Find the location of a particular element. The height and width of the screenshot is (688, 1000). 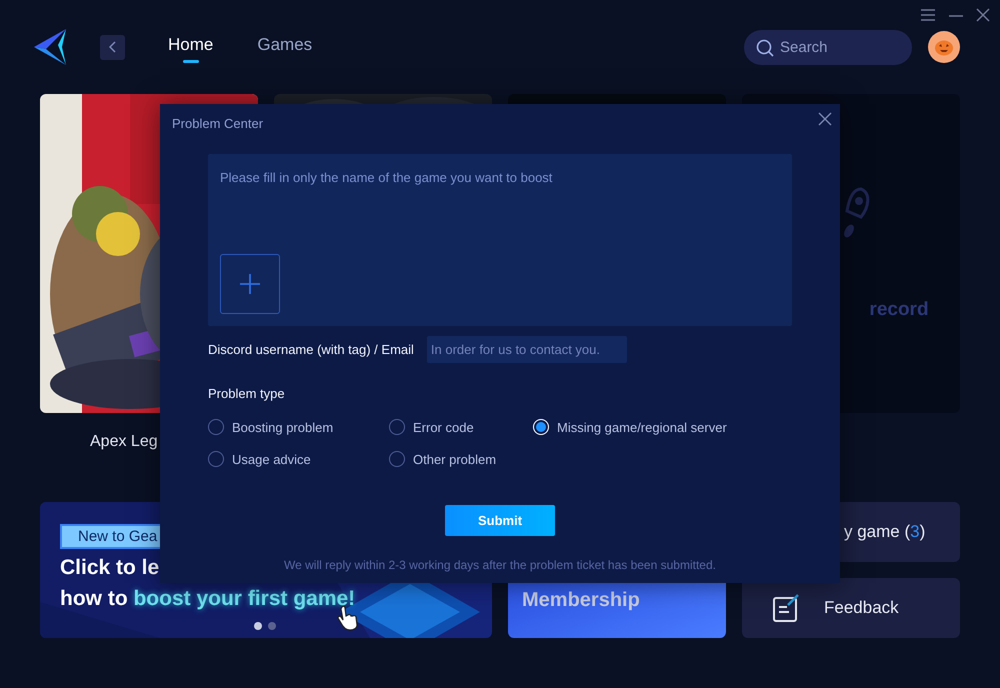

banner-text: Click to le is located at coordinates (110, 567).